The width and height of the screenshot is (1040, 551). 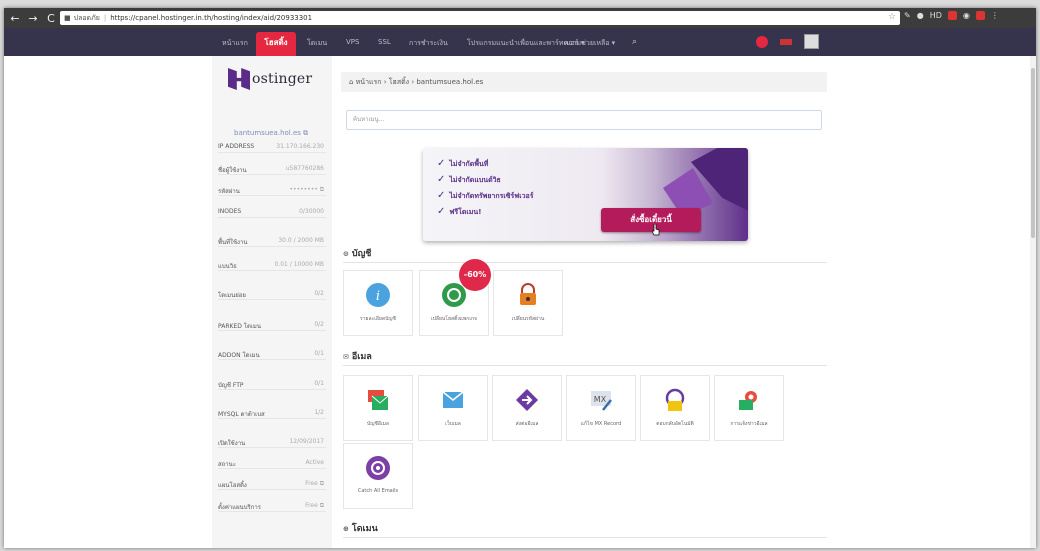 What do you see at coordinates (966, 15) in the screenshot?
I see `chrome-extension-icon: ◉` at bounding box center [966, 15].